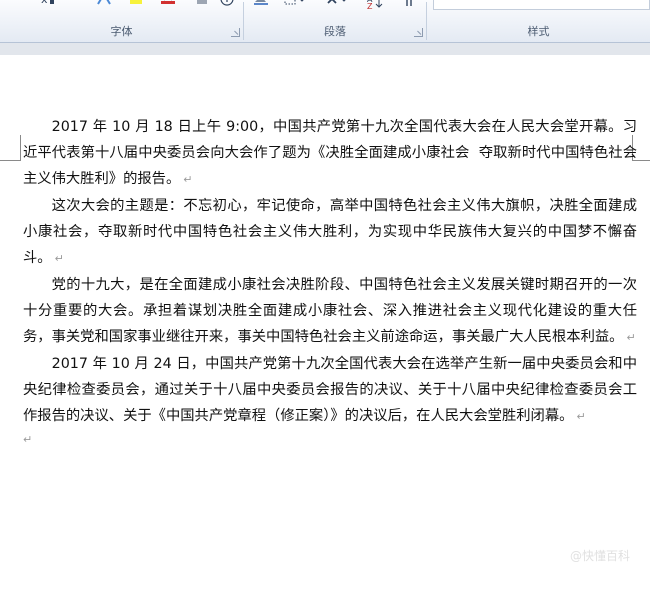 The height and width of the screenshot is (600, 650). What do you see at coordinates (375, 5) in the screenshot?
I see `sort-icon: AZ` at bounding box center [375, 5].